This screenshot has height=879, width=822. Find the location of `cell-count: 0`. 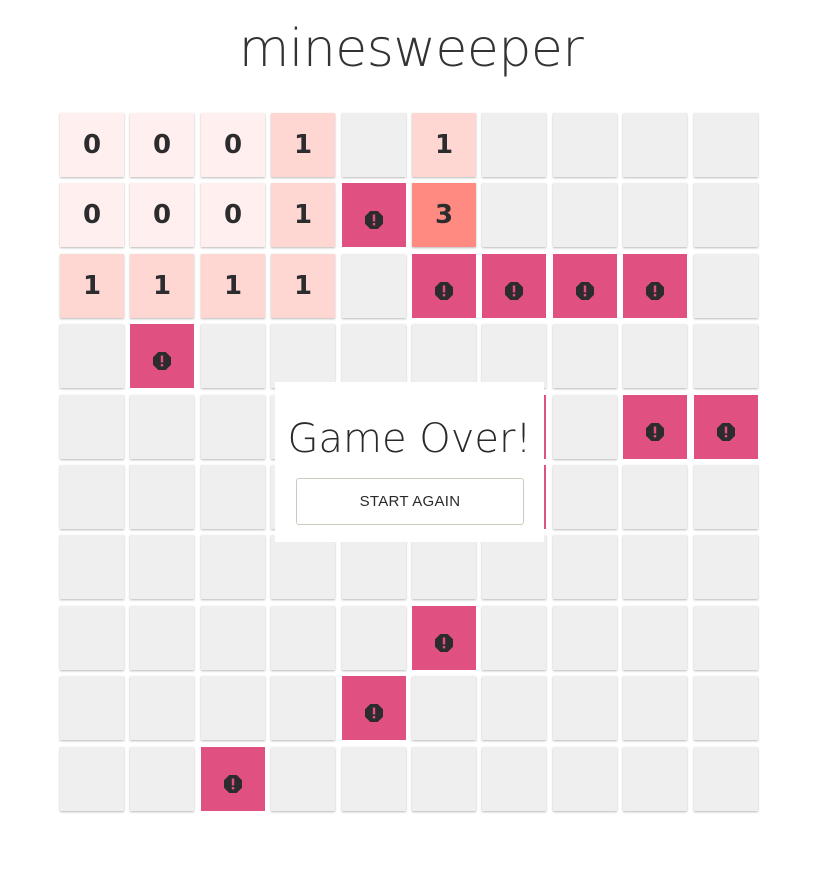

cell-count: 0 is located at coordinates (162, 145).